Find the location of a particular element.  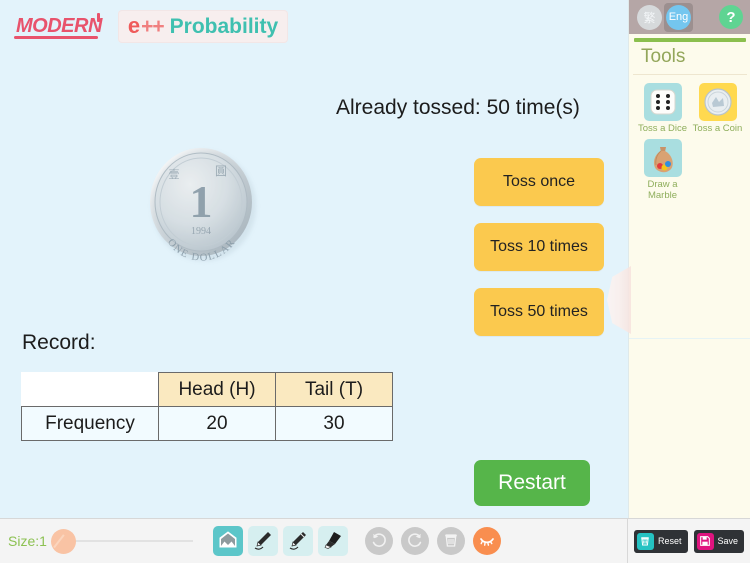

toss-10-times-button: Toss 10 times is located at coordinates (539, 247).